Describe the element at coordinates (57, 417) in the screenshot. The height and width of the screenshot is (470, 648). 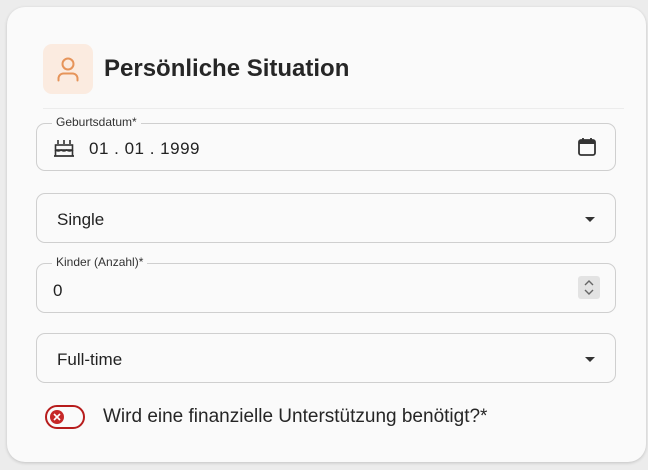
I see `close-icon` at that location.